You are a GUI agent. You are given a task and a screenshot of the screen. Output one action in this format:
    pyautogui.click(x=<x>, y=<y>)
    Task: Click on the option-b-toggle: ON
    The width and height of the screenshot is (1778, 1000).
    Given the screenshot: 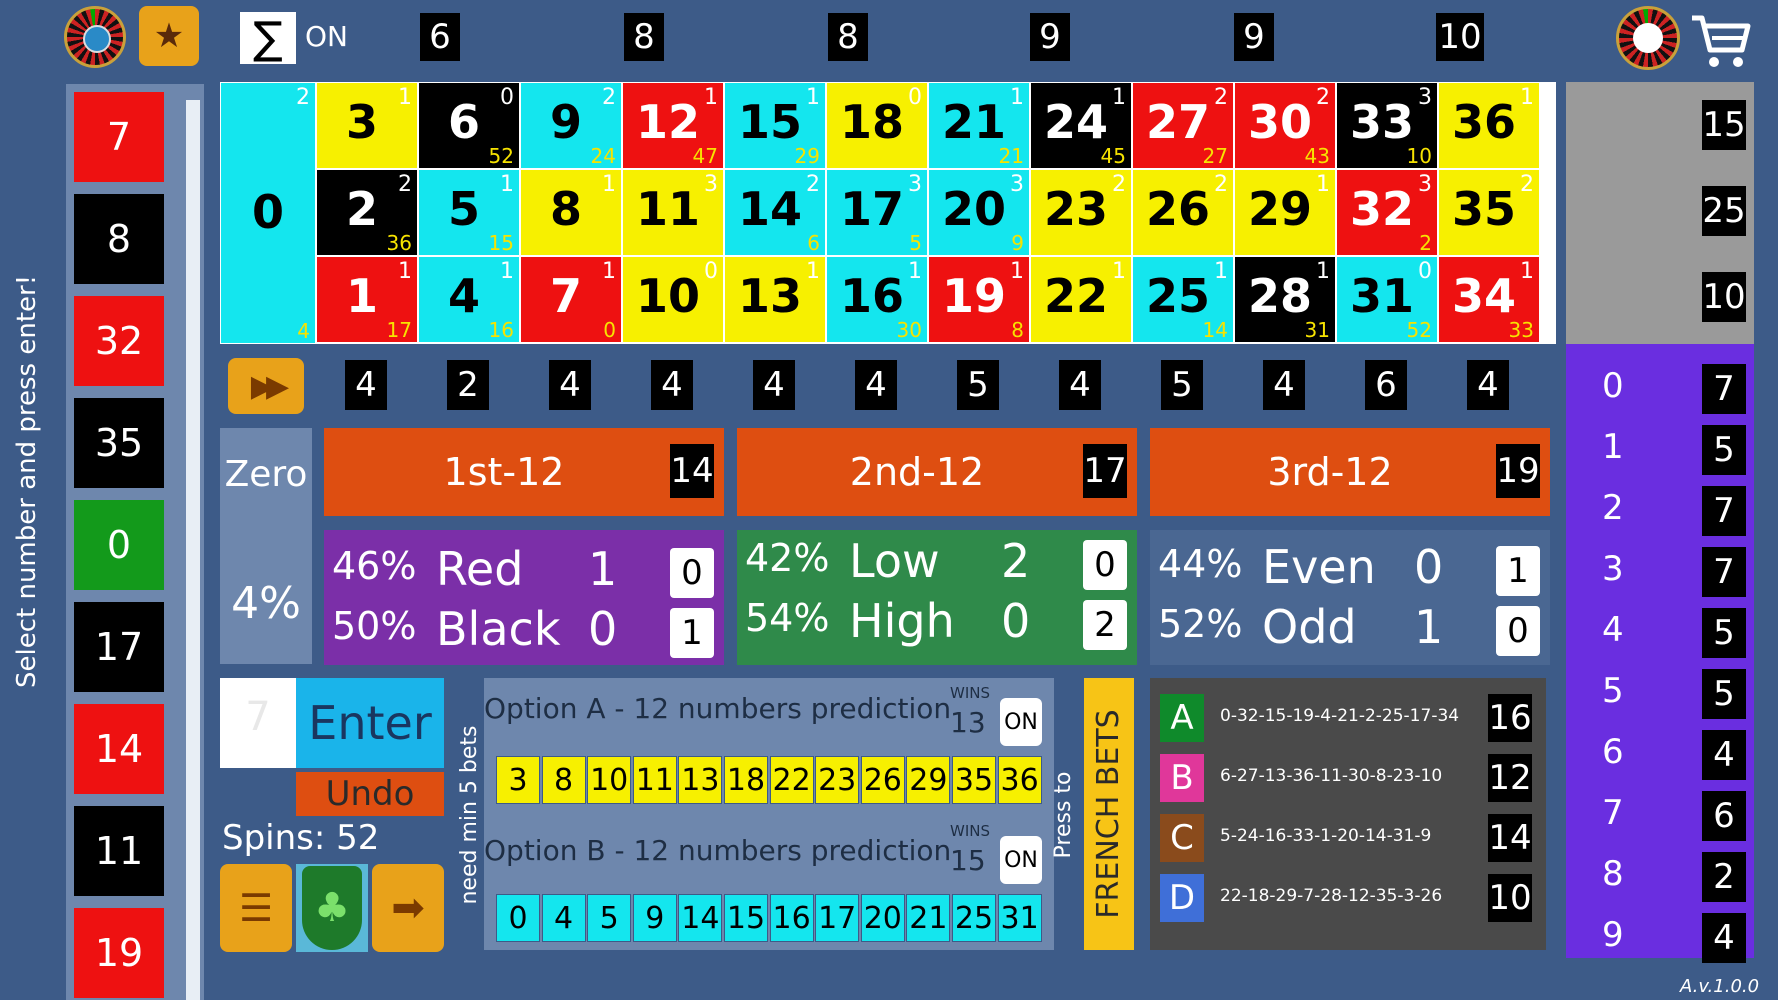 What is the action you would take?
    pyautogui.click(x=1021, y=860)
    